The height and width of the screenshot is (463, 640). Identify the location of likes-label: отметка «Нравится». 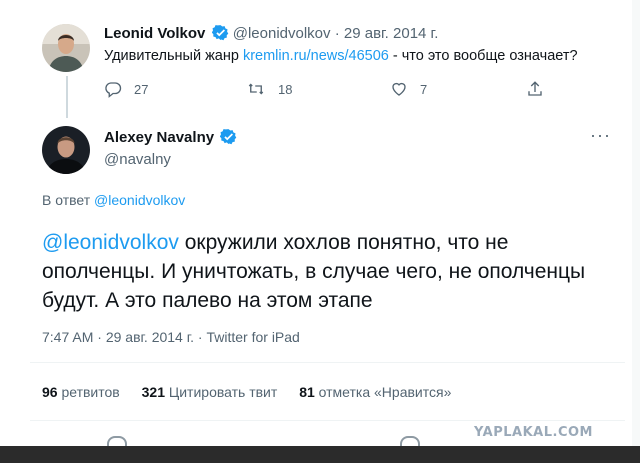
(385, 392).